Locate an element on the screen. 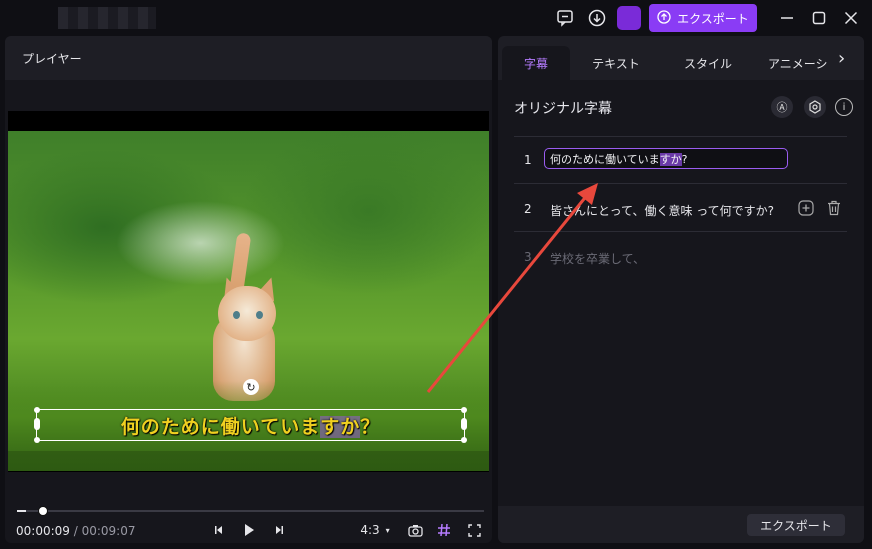  subtitle-edit-input: 何のために働いていますか? is located at coordinates (666, 158).